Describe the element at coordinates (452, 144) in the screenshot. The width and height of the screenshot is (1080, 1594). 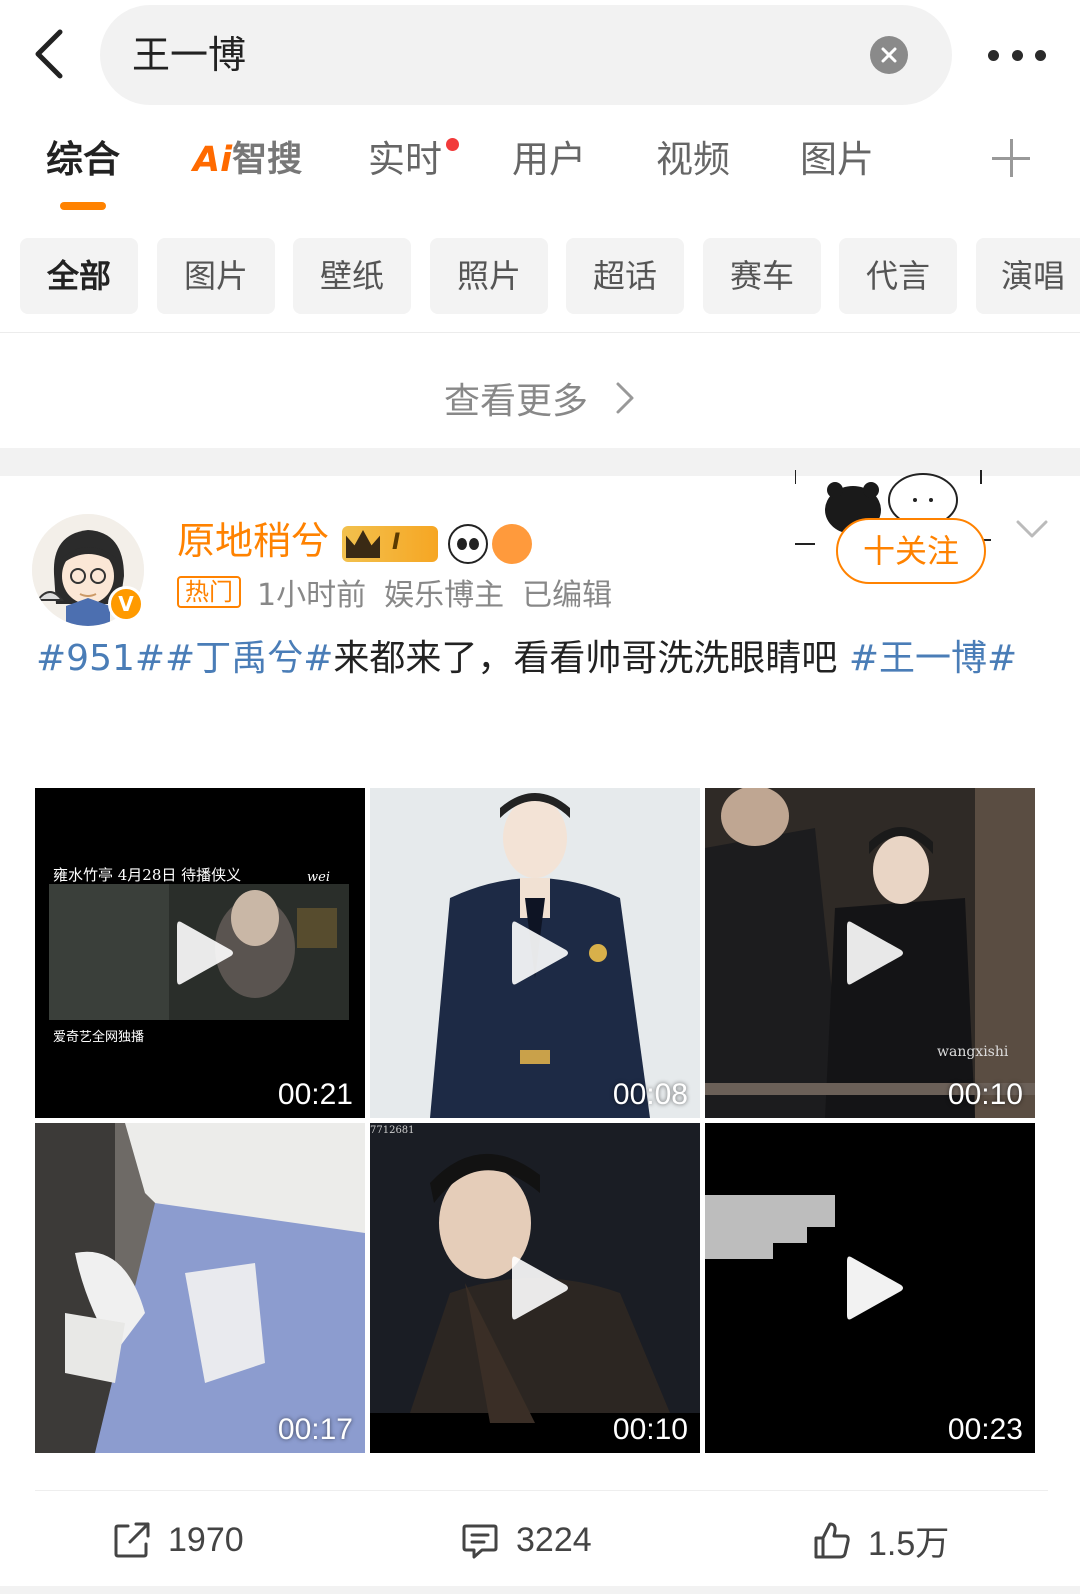
I see `notification-dot` at that location.